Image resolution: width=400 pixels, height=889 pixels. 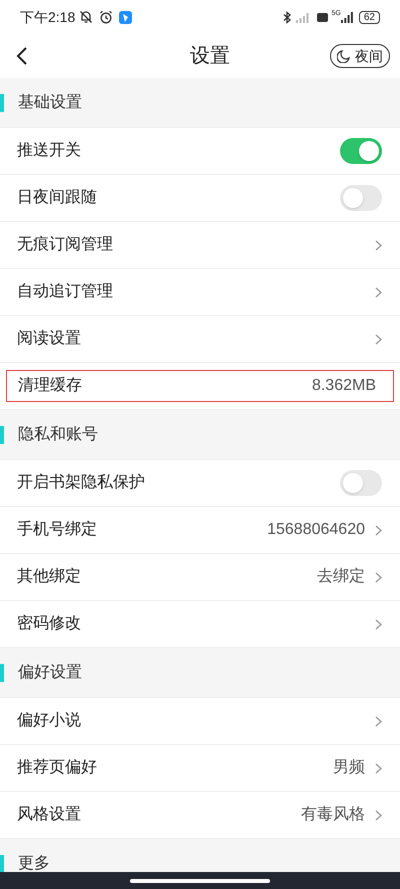 What do you see at coordinates (333, 814) in the screenshot?
I see `row-value: 有毒风格` at bounding box center [333, 814].